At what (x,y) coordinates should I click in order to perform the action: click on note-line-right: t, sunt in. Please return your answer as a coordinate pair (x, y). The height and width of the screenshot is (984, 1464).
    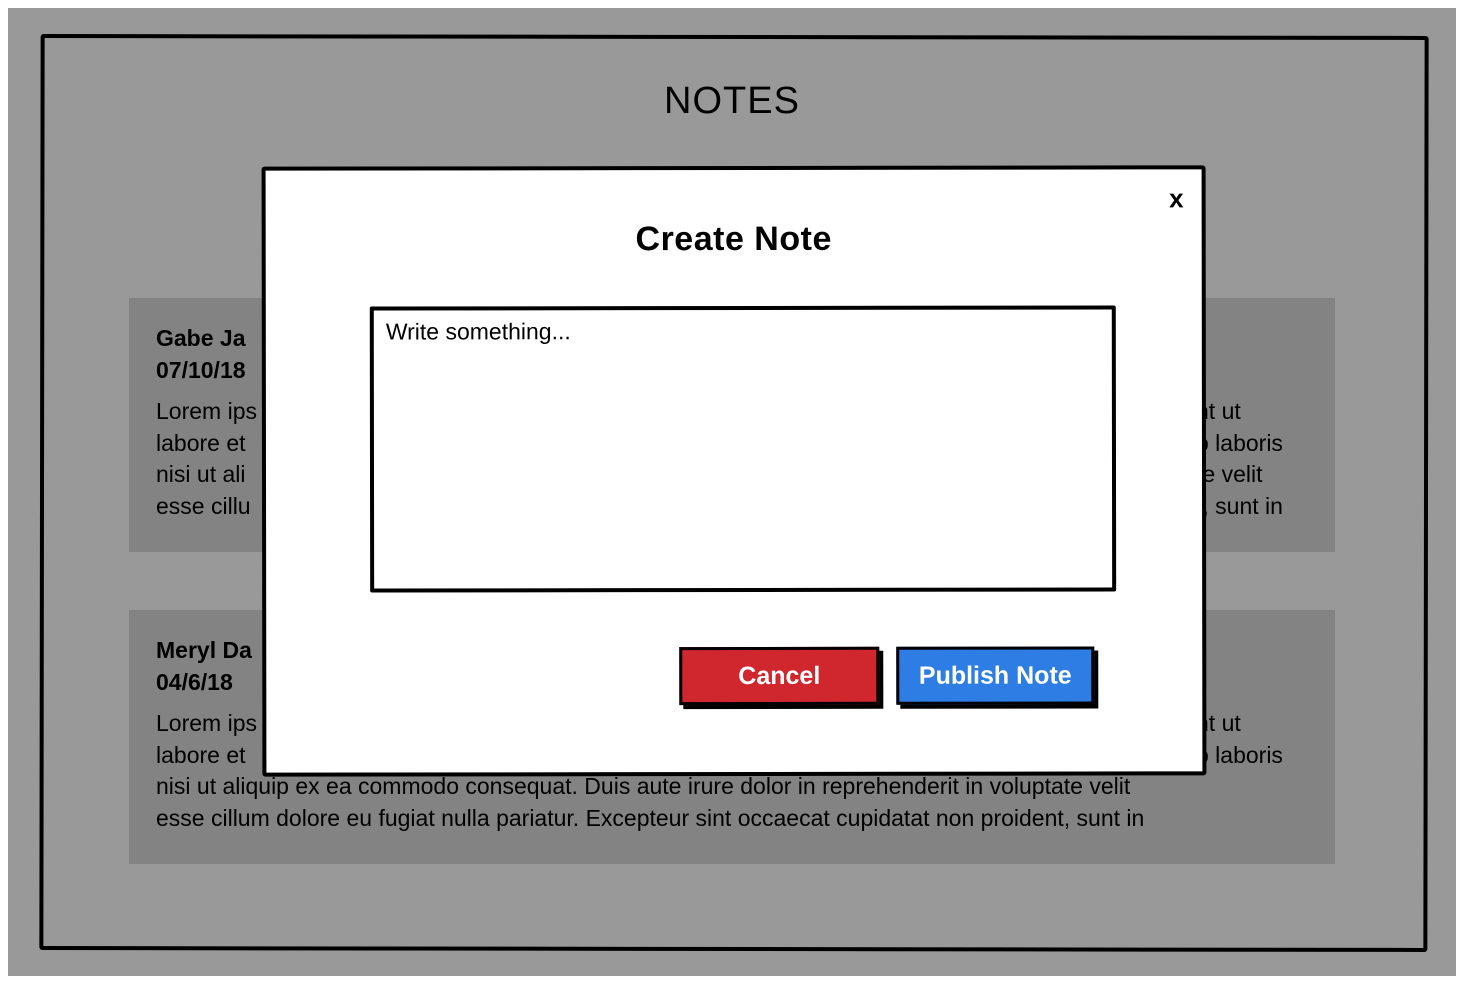
    Looking at the image, I should click on (1239, 505).